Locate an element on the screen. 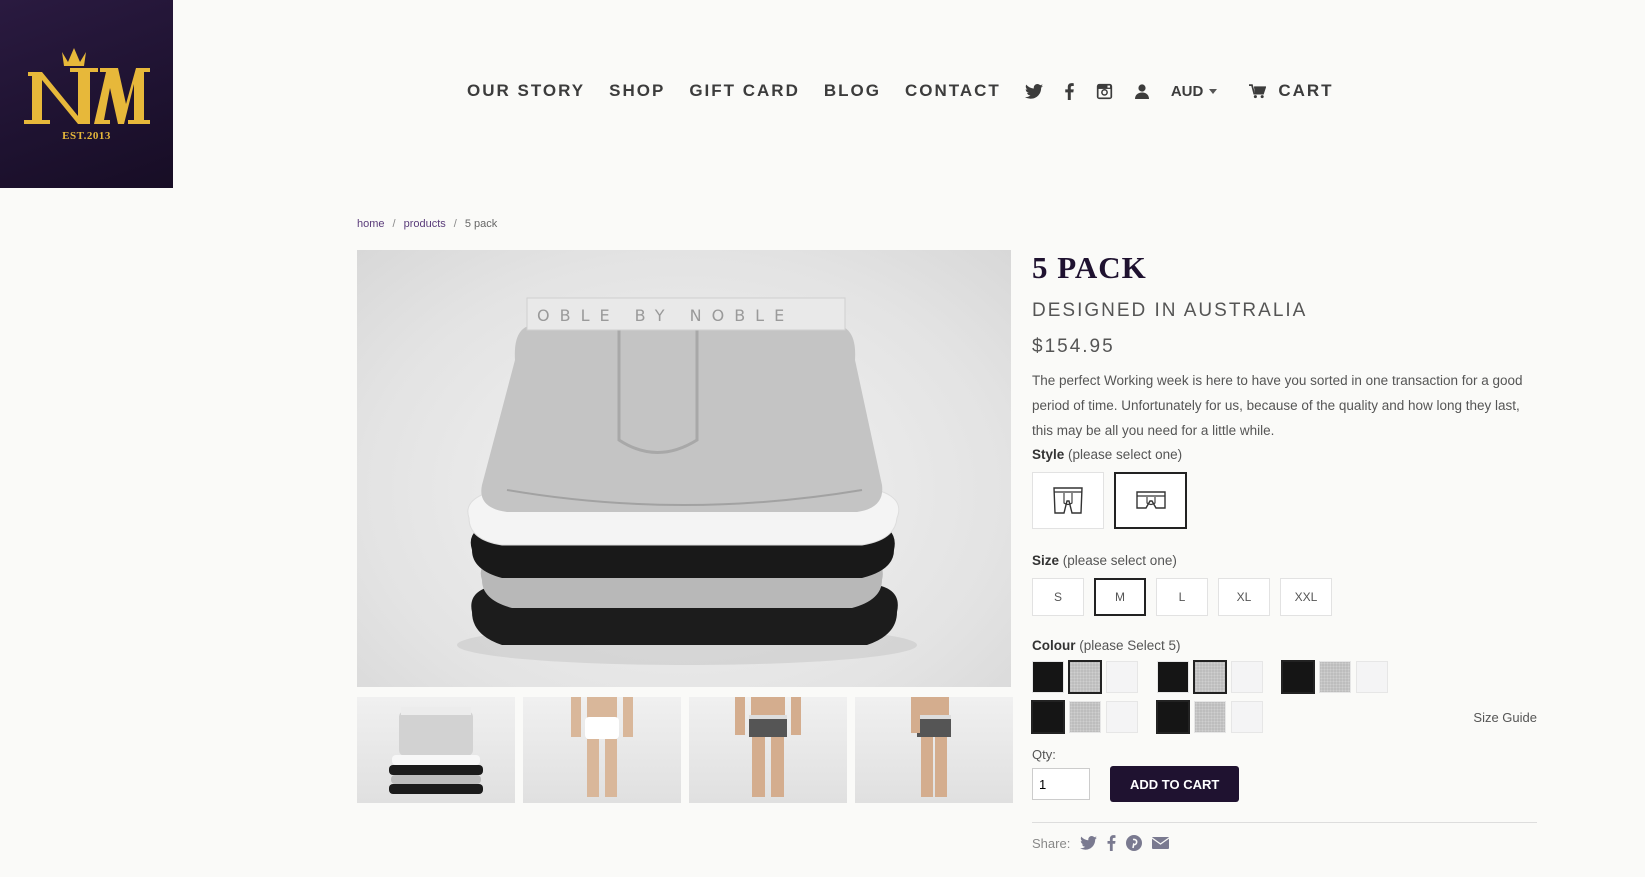  cart-label: CART is located at coordinates (1306, 90).